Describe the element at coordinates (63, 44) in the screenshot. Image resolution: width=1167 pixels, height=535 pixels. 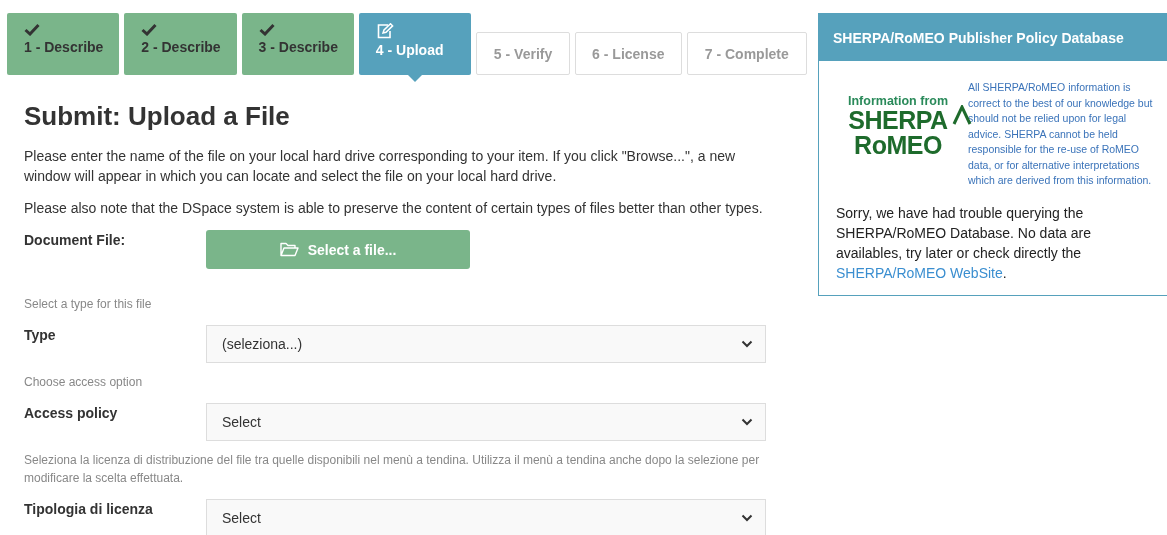
I see `wizard-step: 1 - Describe` at that location.